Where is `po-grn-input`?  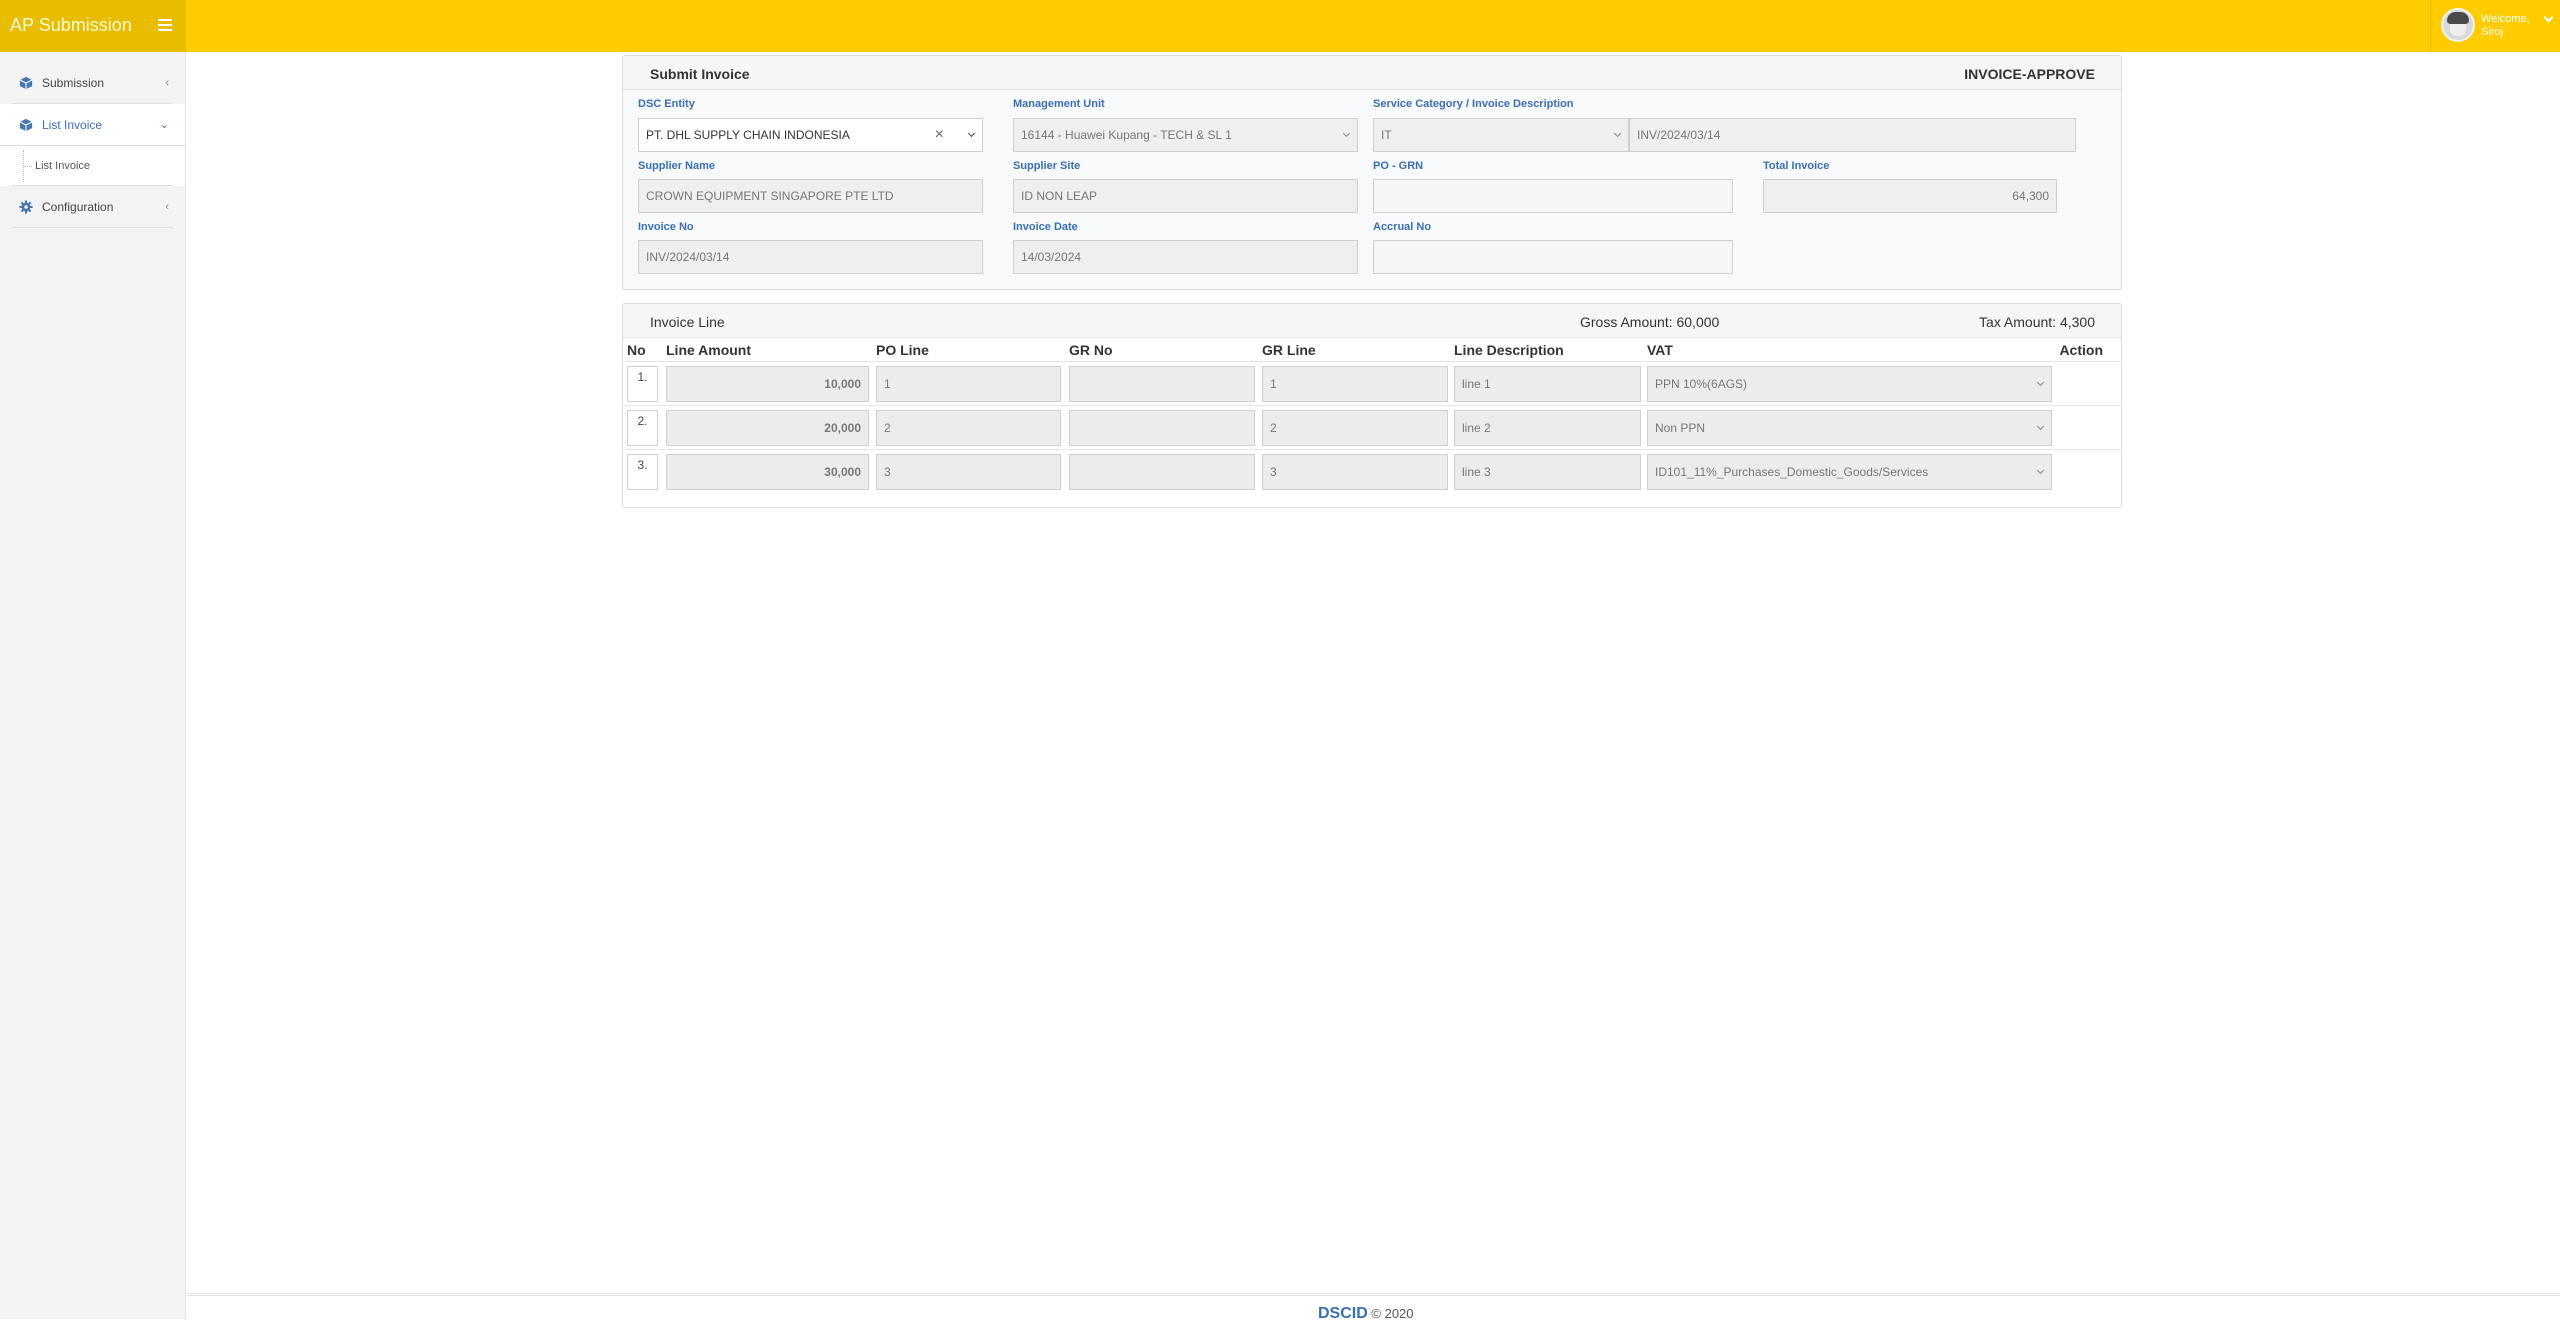 po-grn-input is located at coordinates (1553, 196).